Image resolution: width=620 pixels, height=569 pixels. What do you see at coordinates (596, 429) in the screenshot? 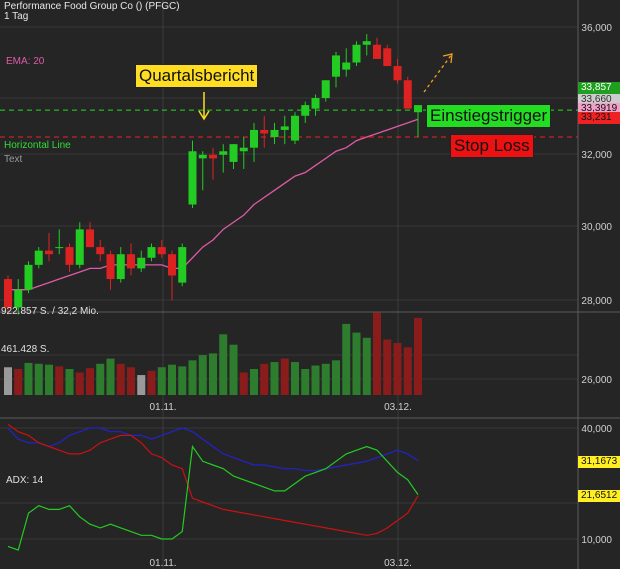
I see `adx-y-tick-label: 40,000` at bounding box center [596, 429].